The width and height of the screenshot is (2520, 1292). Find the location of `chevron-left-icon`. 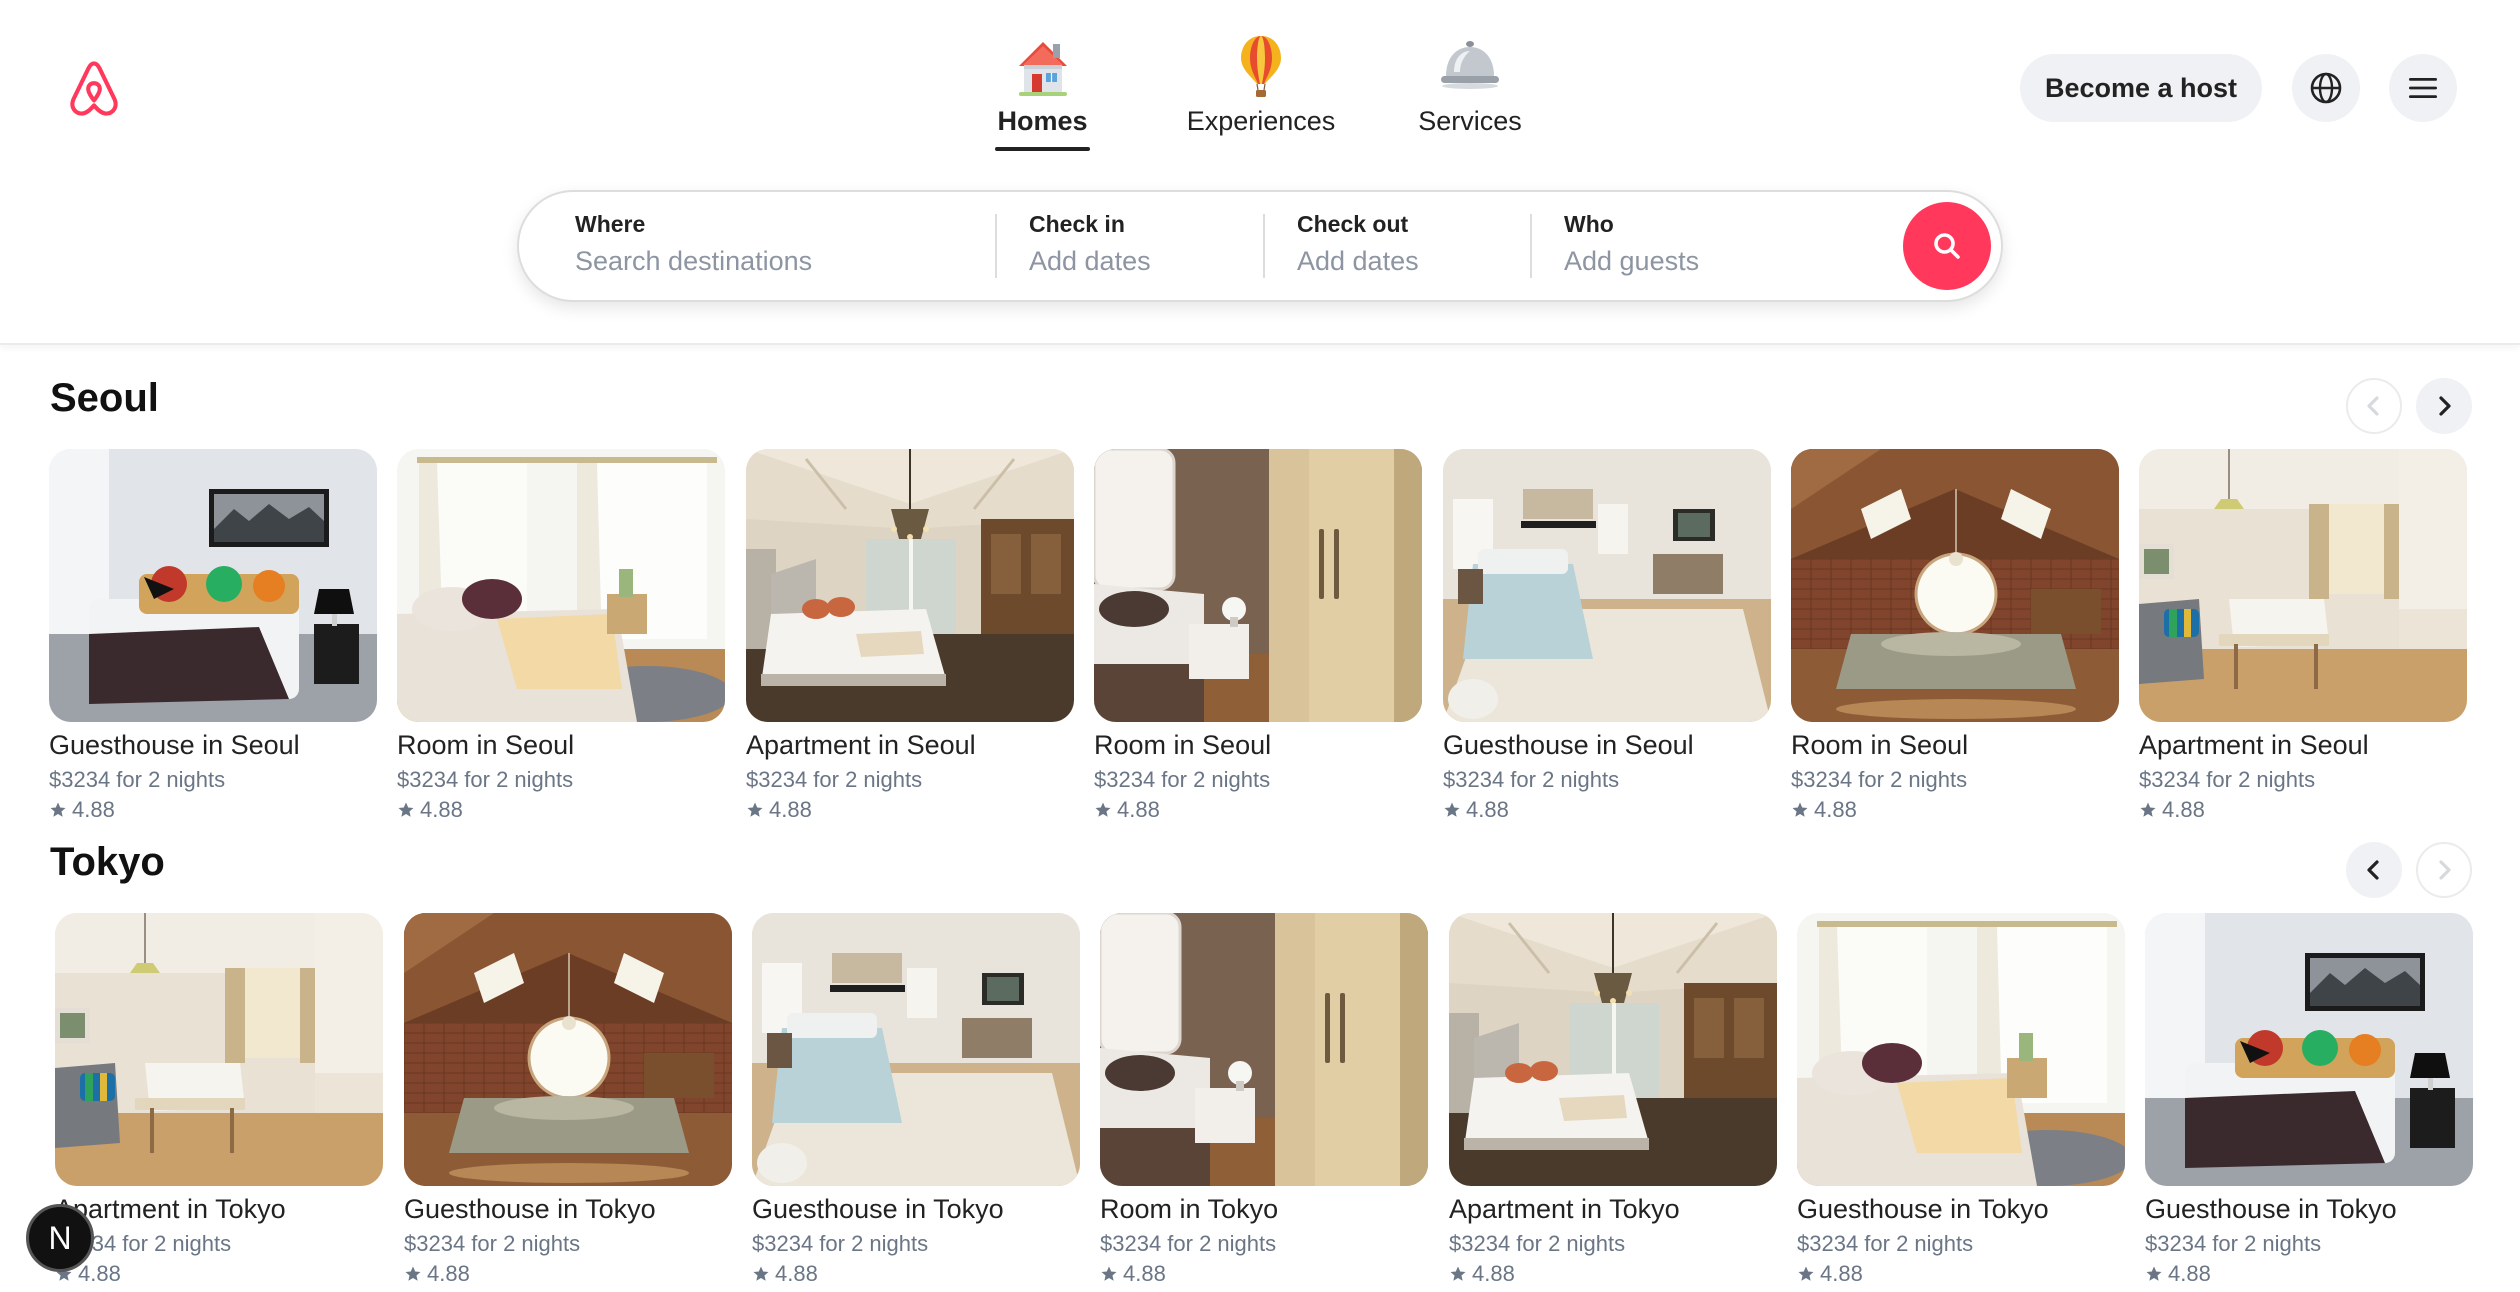

chevron-left-icon is located at coordinates (2373, 870).